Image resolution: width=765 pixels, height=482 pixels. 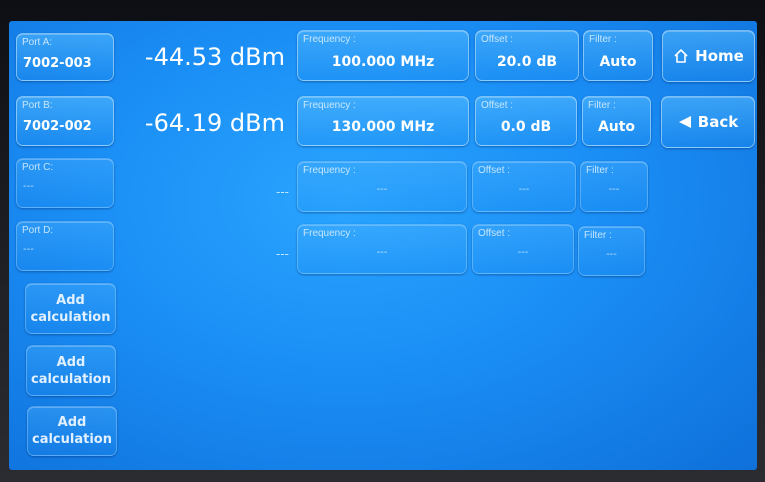 What do you see at coordinates (38, 167) in the screenshot?
I see `port-c-label: Port C:` at bounding box center [38, 167].